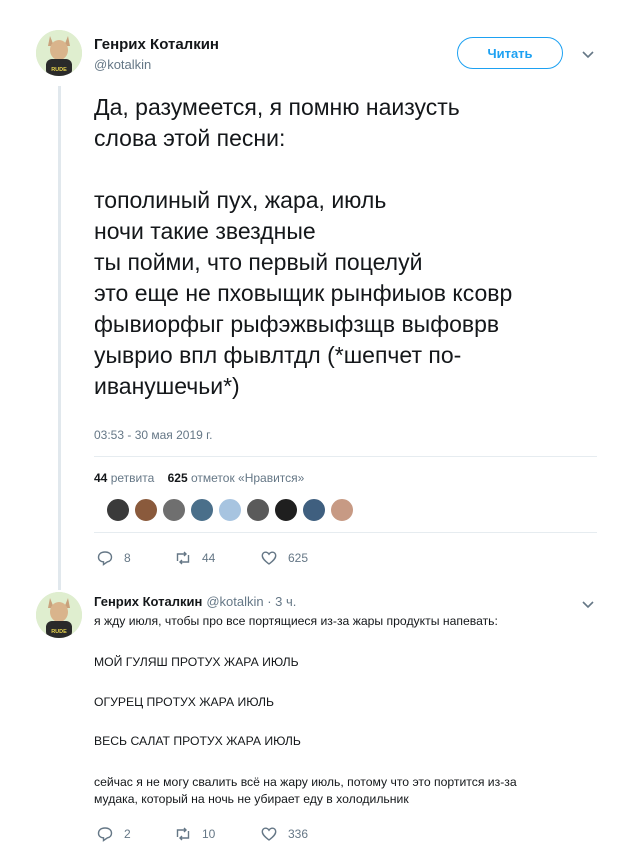 This screenshot has height=851, width=630. Describe the element at coordinates (59, 632) in the screenshot. I see `reply-avatar-badge-text: RUDE` at that location.